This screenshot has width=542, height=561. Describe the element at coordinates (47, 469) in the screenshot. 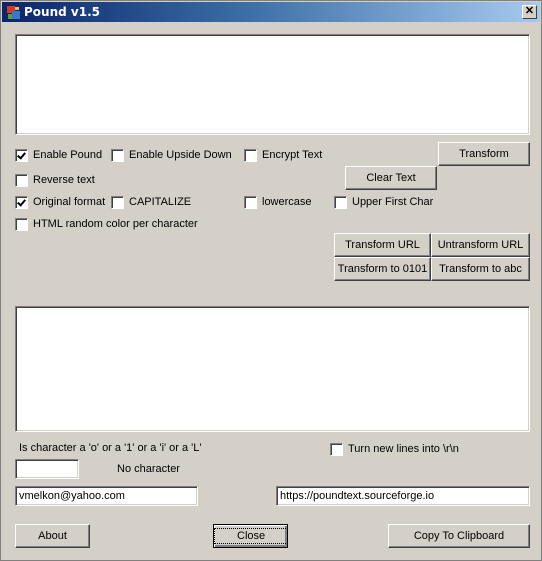

I see `char-check-input` at that location.